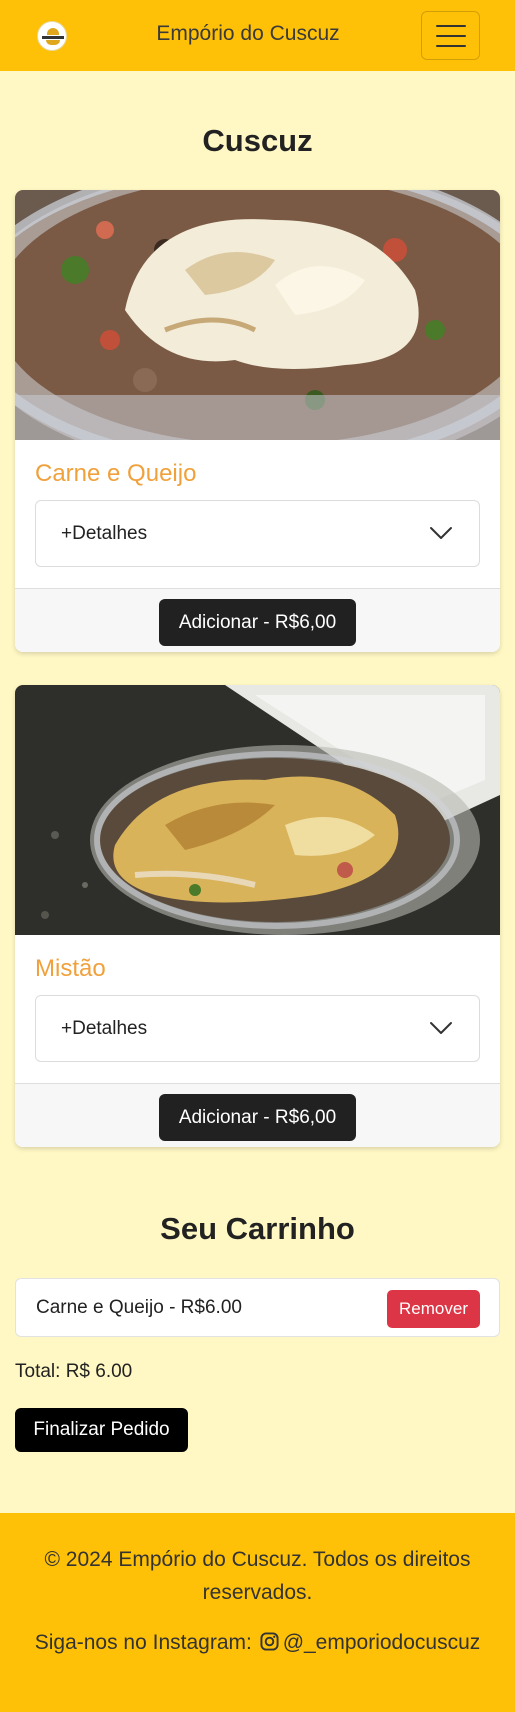  What do you see at coordinates (257, 140) in the screenshot?
I see `section-title: Cuscuz` at bounding box center [257, 140].